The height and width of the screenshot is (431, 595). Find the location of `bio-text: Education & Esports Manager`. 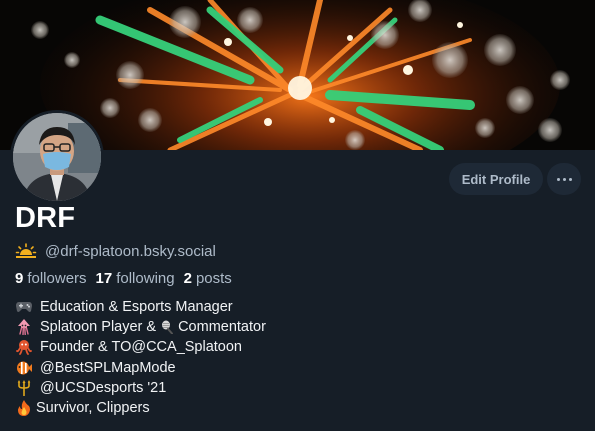

bio-text: Education & Esports Manager is located at coordinates (136, 307).